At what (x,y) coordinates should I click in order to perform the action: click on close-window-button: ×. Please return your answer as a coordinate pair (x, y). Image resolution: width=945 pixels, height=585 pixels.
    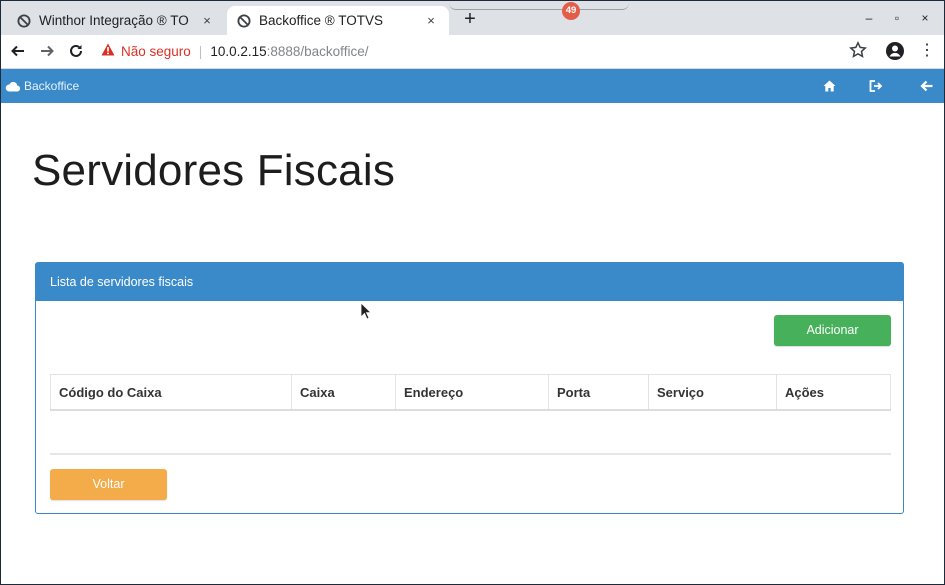
    Looking at the image, I should click on (925, 18).